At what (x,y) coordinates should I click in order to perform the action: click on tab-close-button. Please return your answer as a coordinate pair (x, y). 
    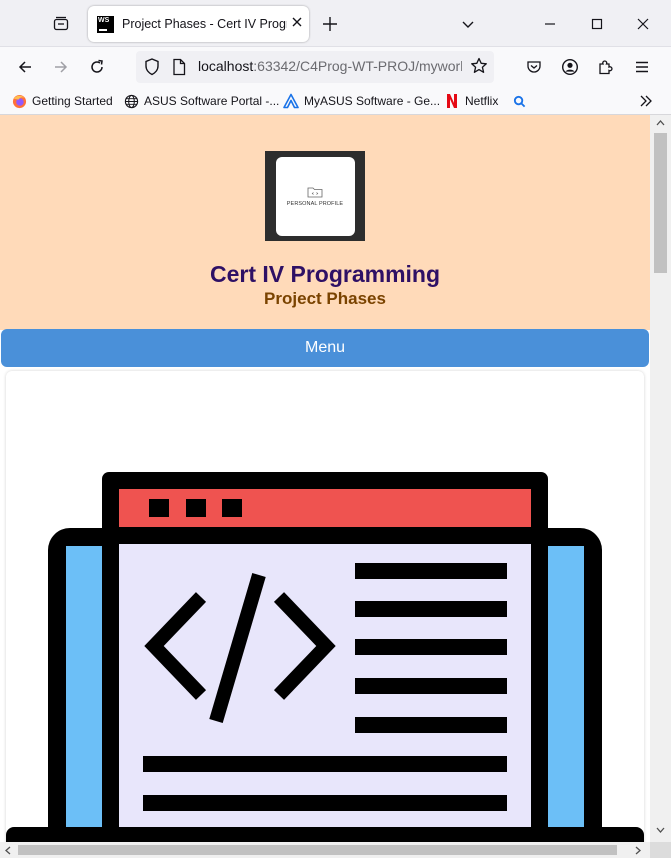
    Looking at the image, I should click on (297, 24).